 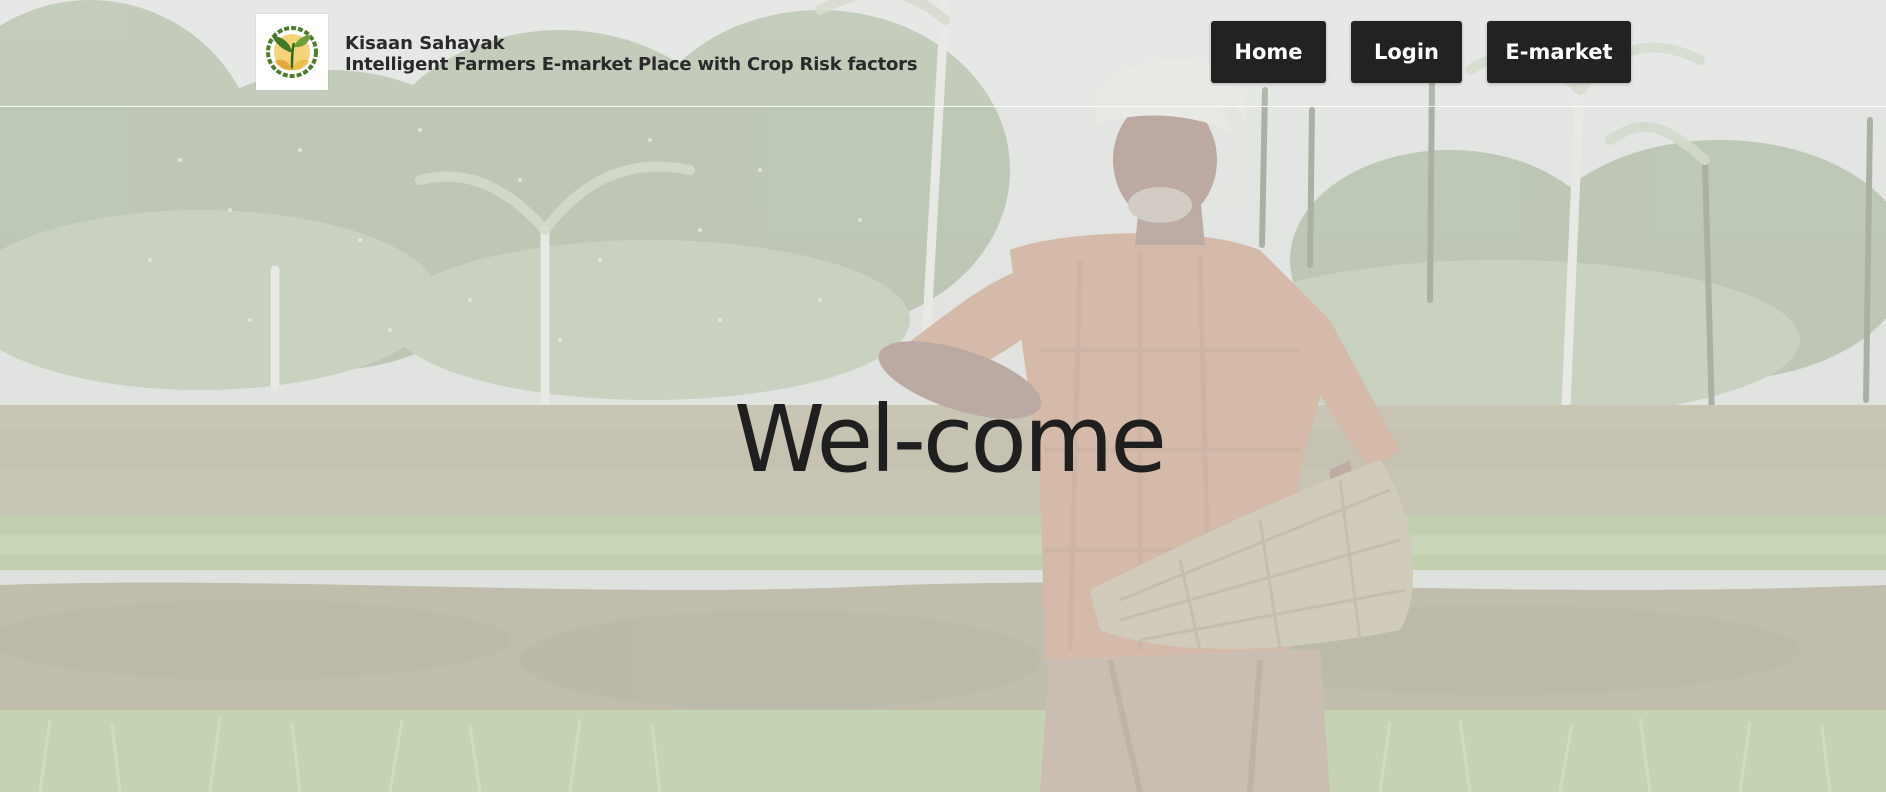 What do you see at coordinates (1406, 52) in the screenshot?
I see `login-button: Login` at bounding box center [1406, 52].